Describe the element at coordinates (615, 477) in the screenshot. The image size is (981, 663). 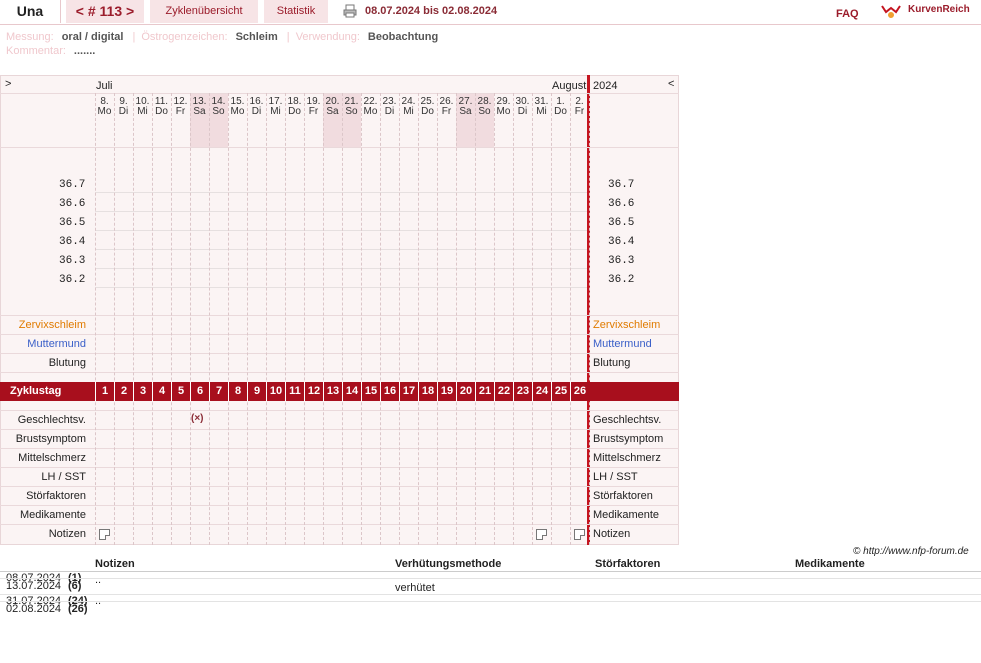
I see `row-label-right: LH / SST` at that location.